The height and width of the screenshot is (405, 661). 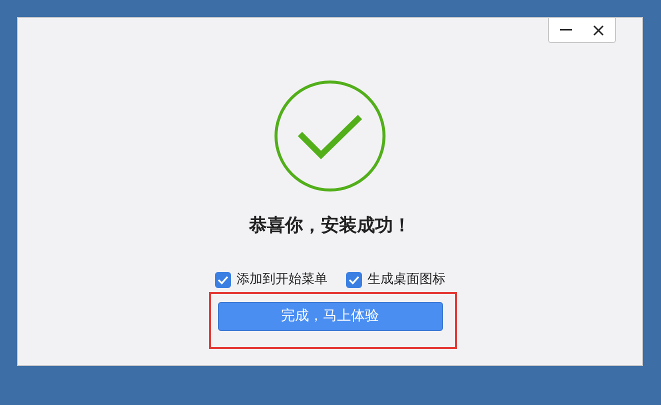 I want to click on checkmark-circle-icon, so click(x=330, y=136).